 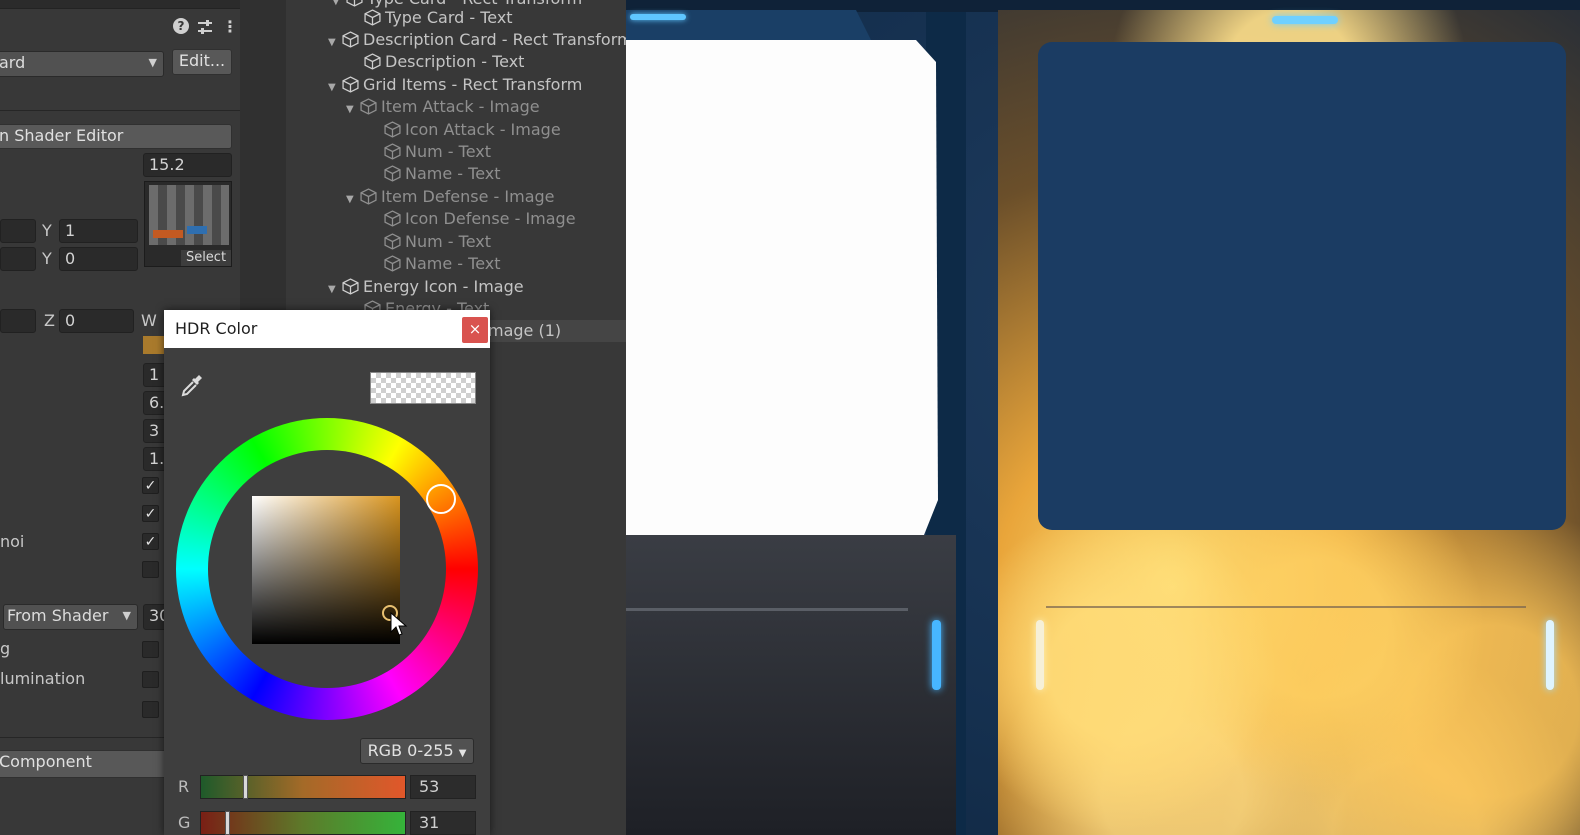 I want to click on channel-r-slider, so click(x=303, y=787).